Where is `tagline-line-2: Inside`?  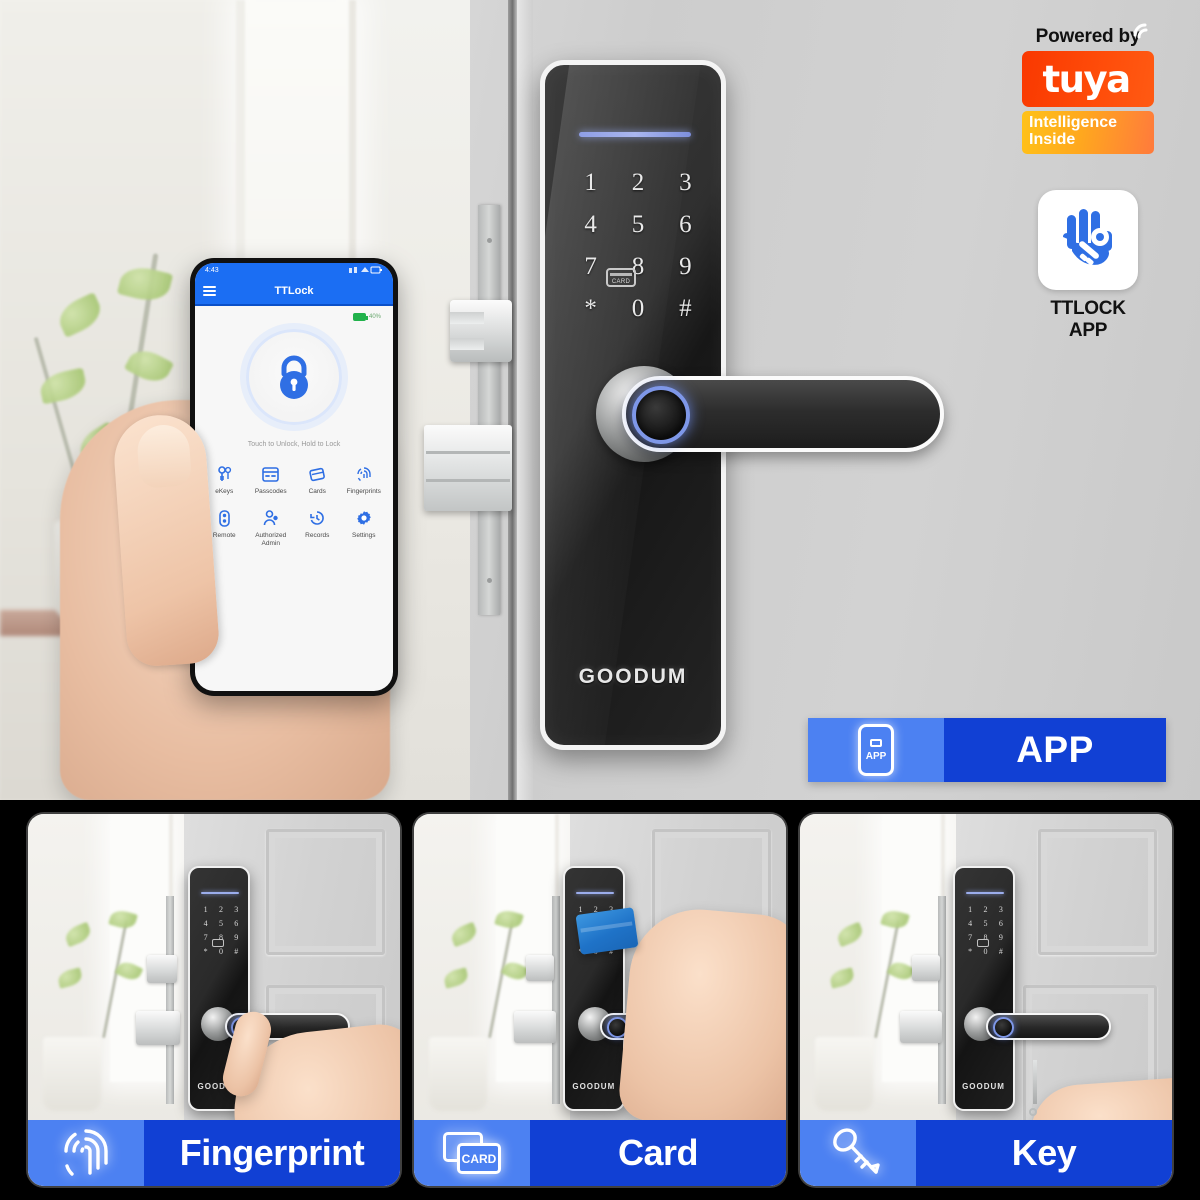 tagline-line-2: Inside is located at coordinates (1052, 139).